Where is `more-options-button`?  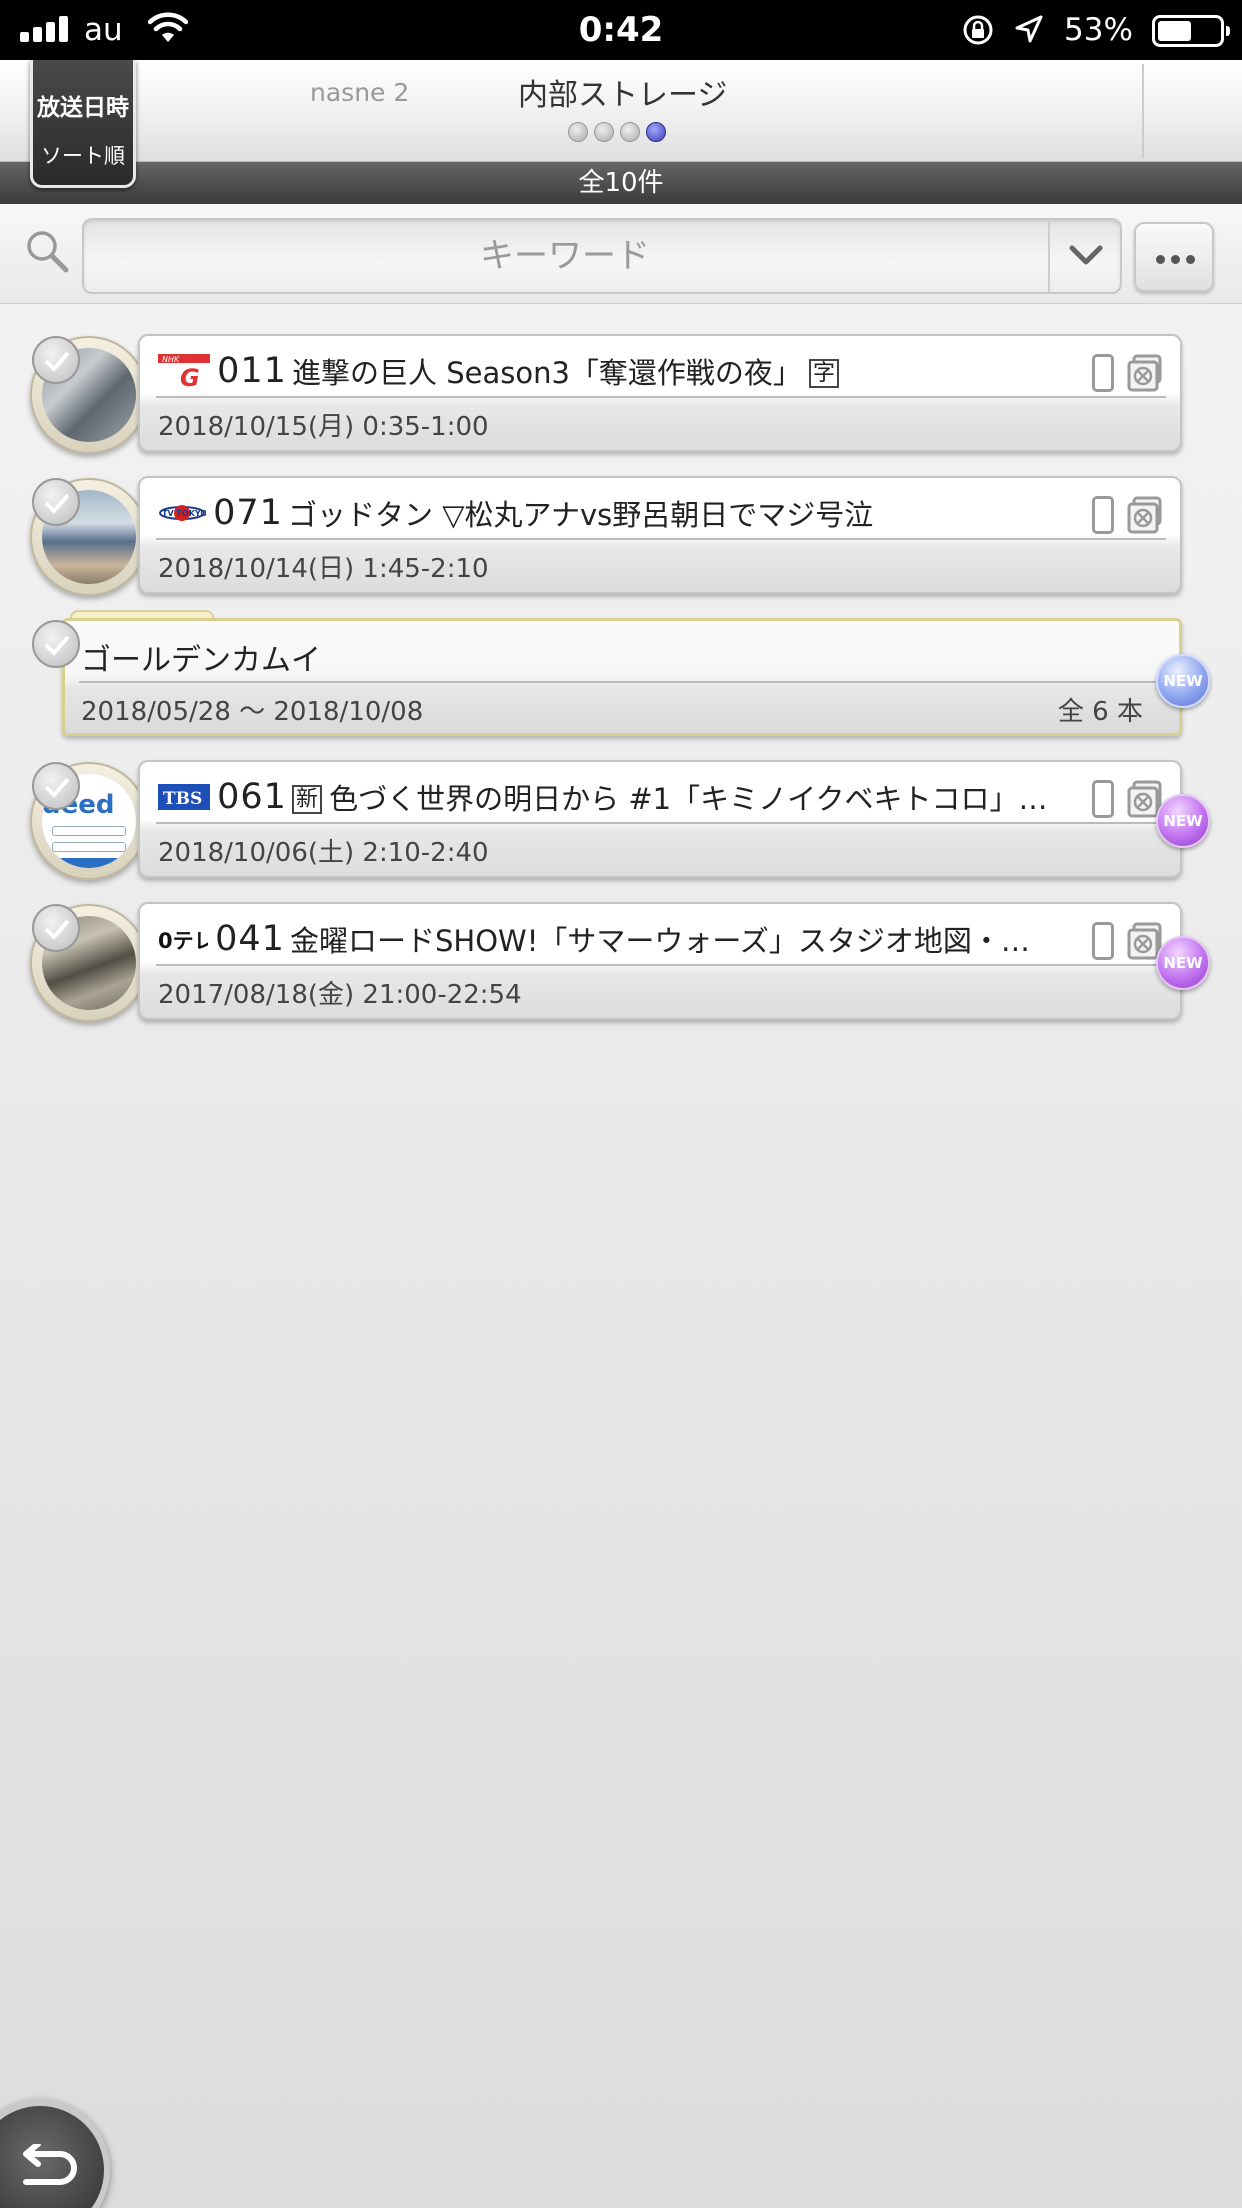
more-options-button is located at coordinates (1174, 257).